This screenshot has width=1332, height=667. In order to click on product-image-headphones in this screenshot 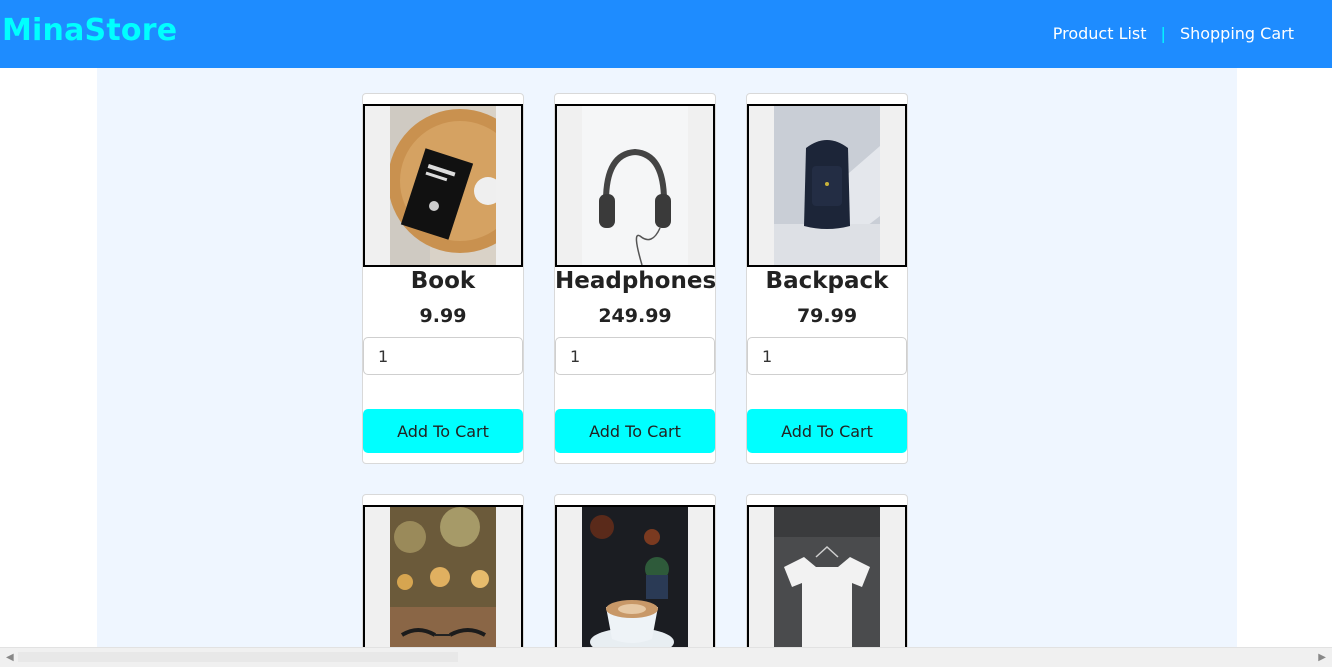, I will do `click(635, 185)`.